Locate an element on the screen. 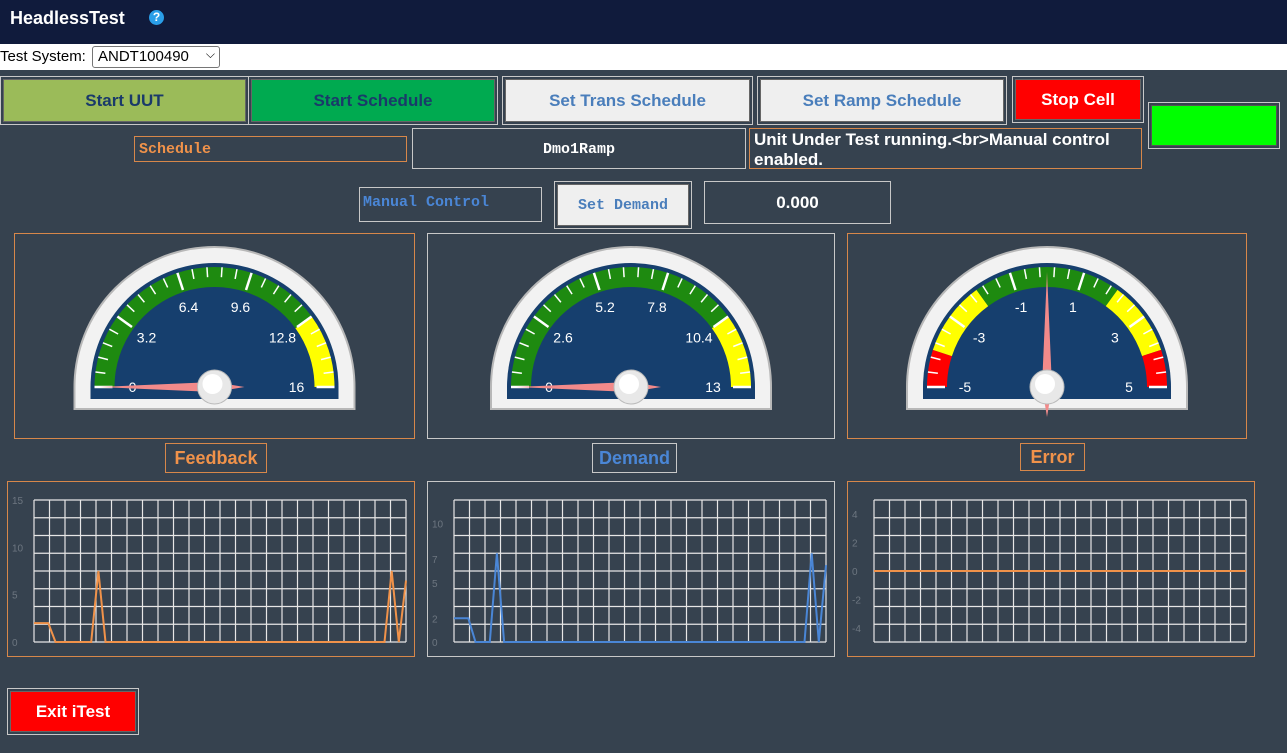 The width and height of the screenshot is (1287, 753). set-ramp-schedule-wrap: Set Ramp Schedule is located at coordinates (882, 100).